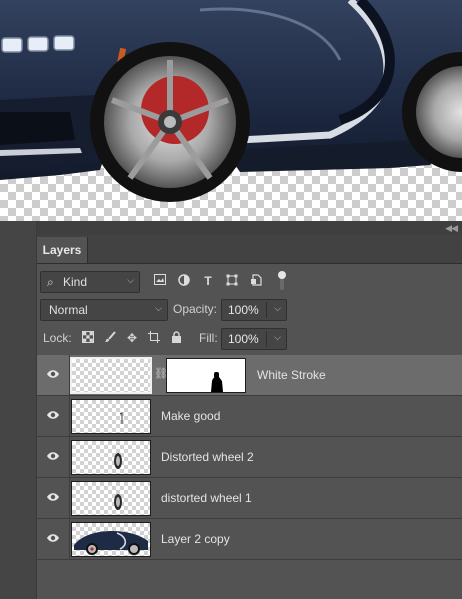 Image resolution: width=462 pixels, height=599 pixels. Describe the element at coordinates (176, 338) in the screenshot. I see `lock-all-icon` at that location.